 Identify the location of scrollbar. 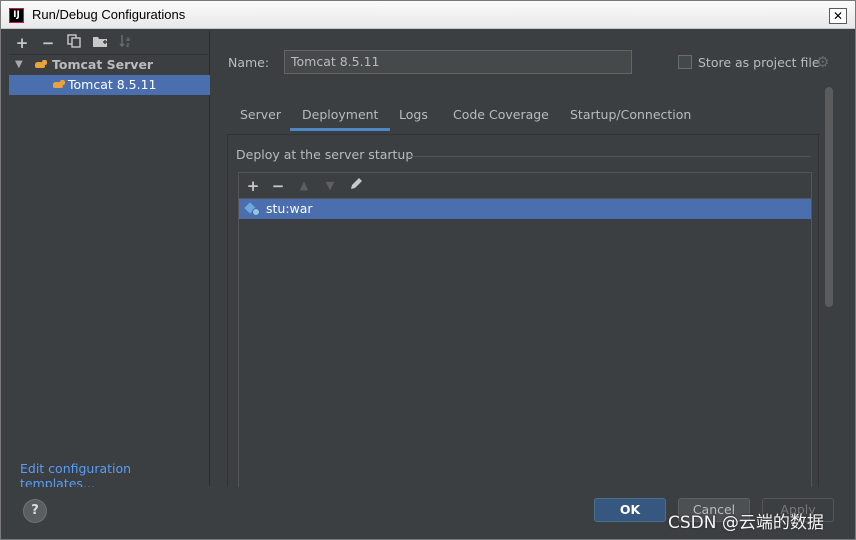
(829, 197).